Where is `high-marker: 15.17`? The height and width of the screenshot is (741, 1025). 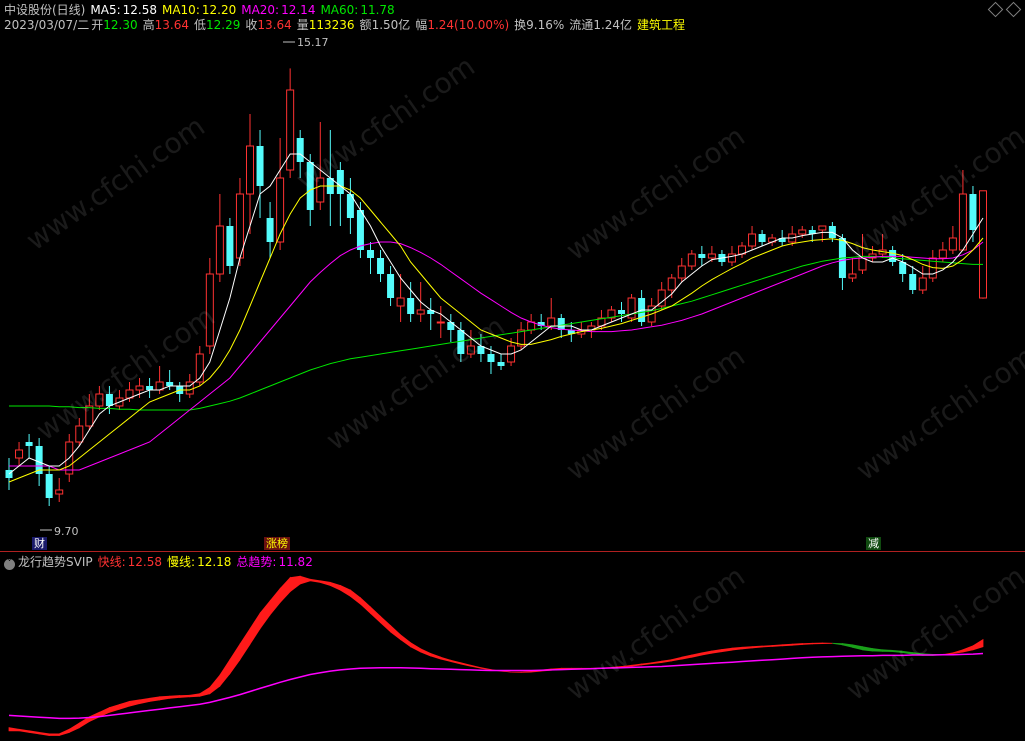
high-marker: 15.17 is located at coordinates (306, 42).